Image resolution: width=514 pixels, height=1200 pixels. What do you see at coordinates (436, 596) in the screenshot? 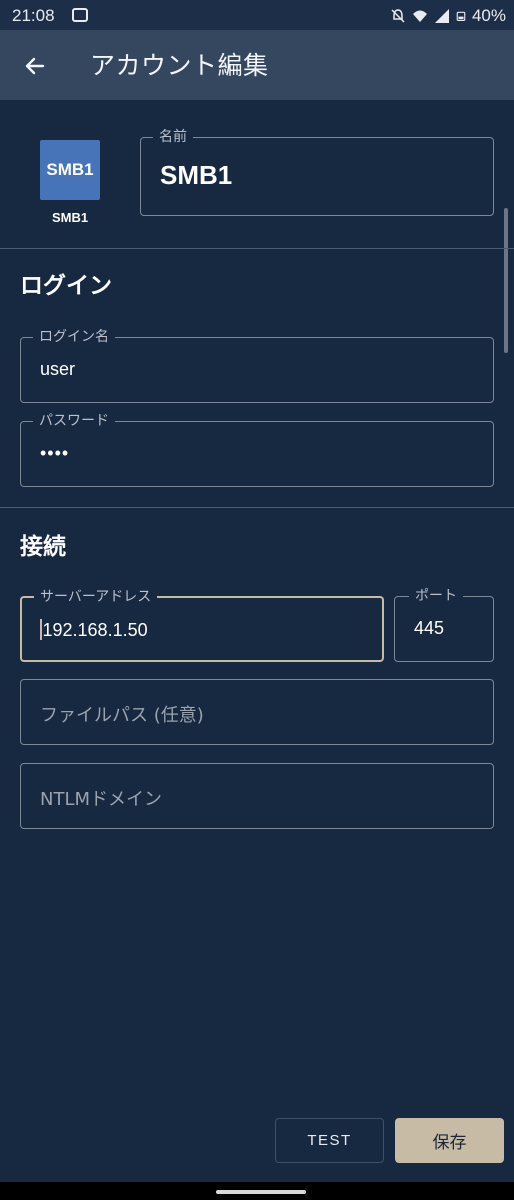
I see `port-label: ポート` at bounding box center [436, 596].